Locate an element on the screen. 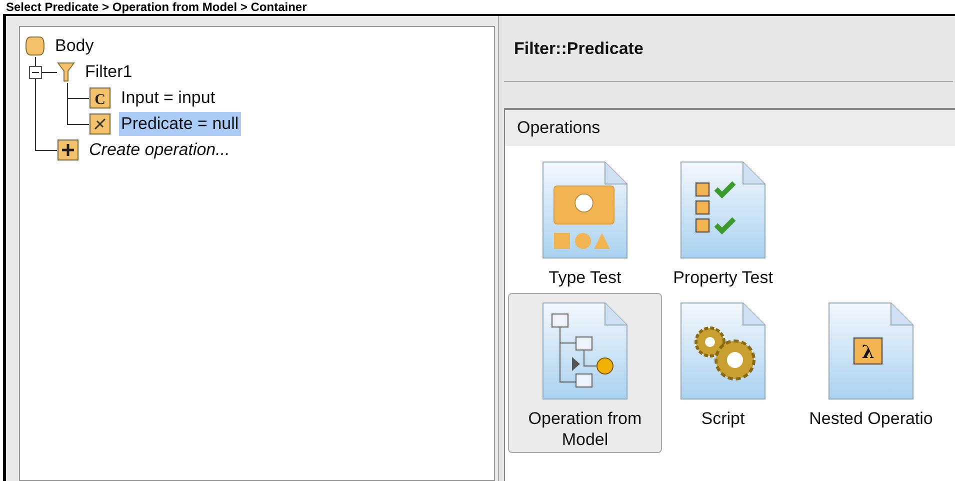 This screenshot has height=481, width=955. tree-item: Predicate = null is located at coordinates (180, 124).